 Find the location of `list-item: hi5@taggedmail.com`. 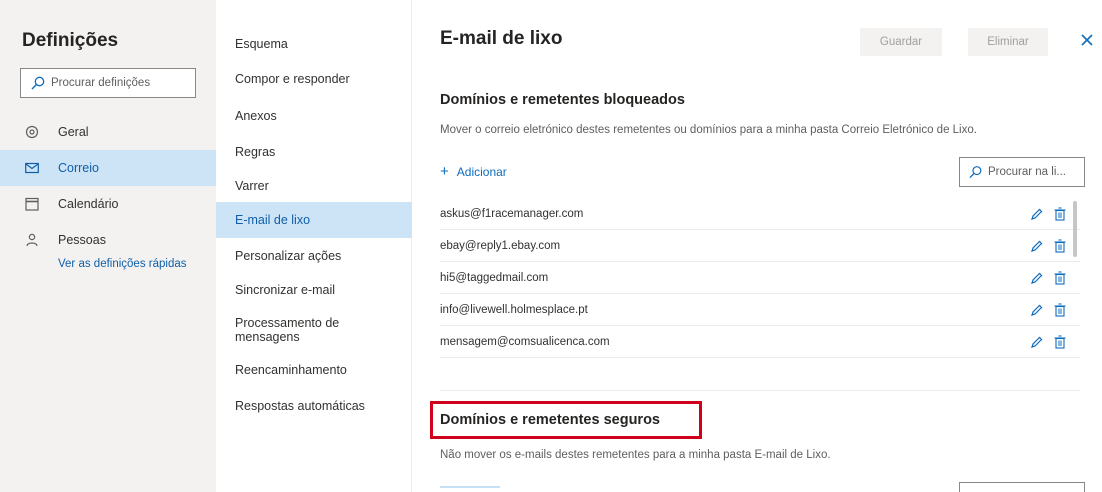

list-item: hi5@taggedmail.com is located at coordinates (760, 278).